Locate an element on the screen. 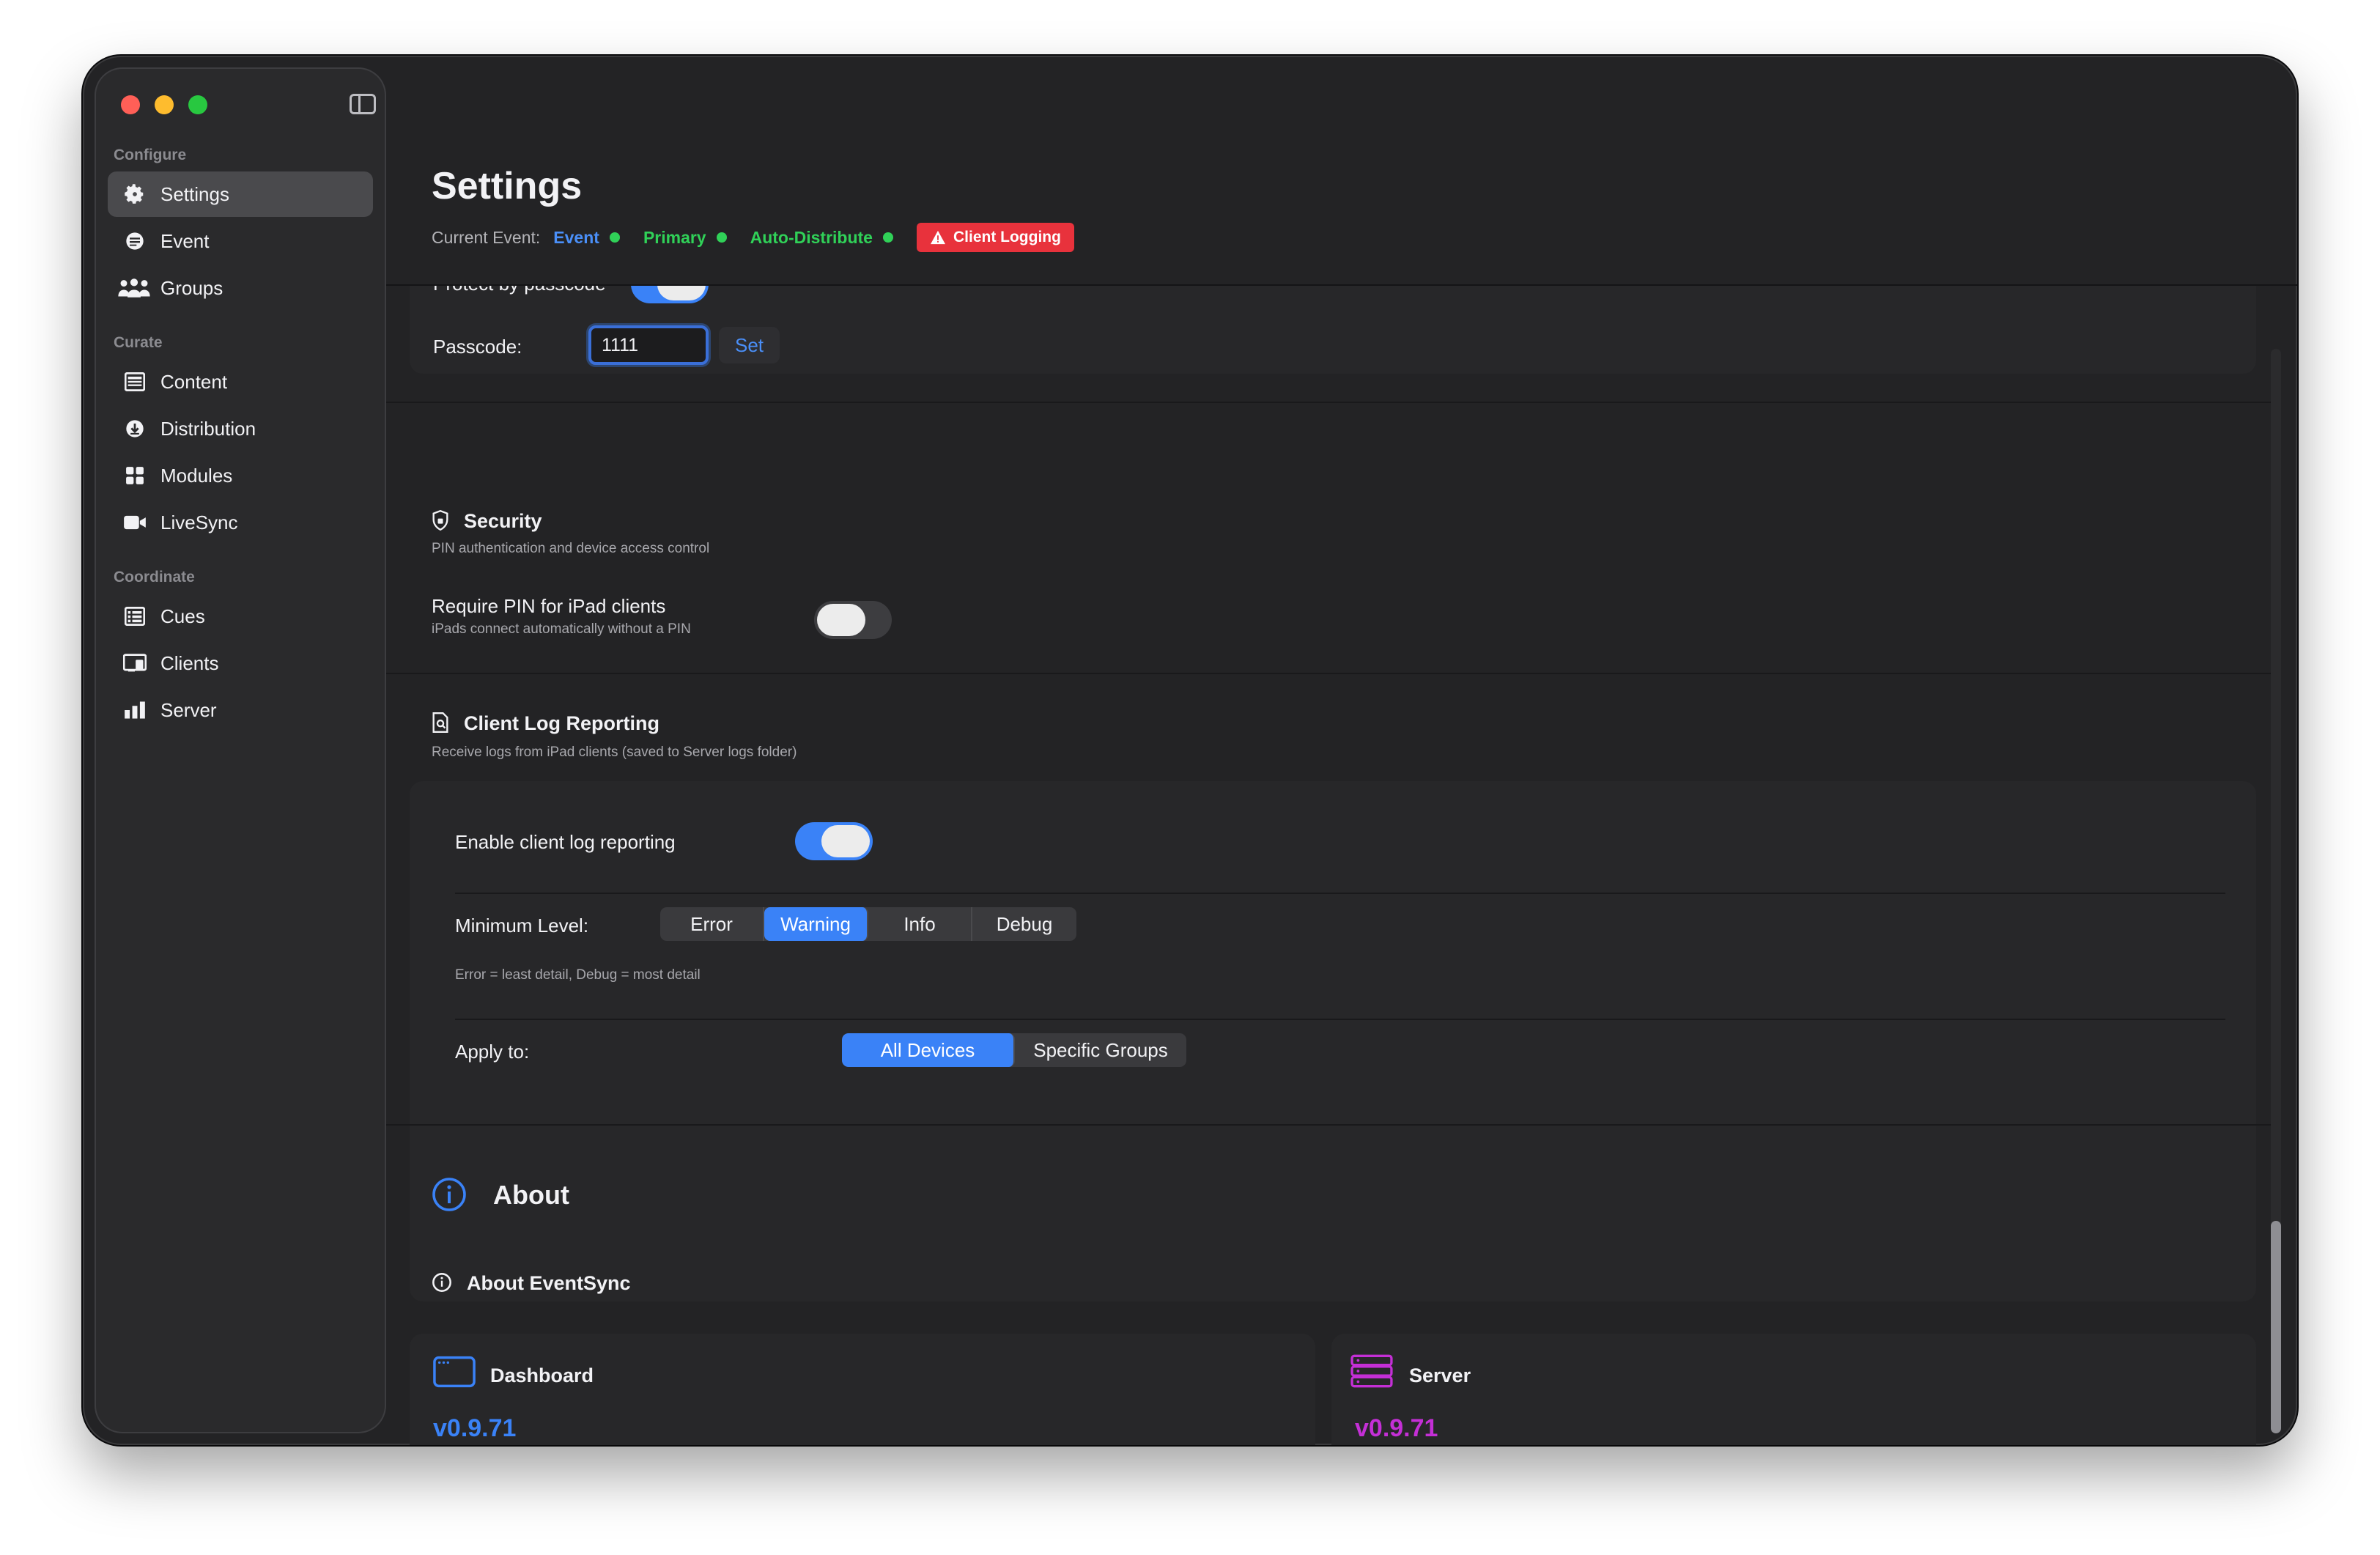 Image resolution: width=2380 pixels, height=1555 pixels. auto-distribute-status: Auto-Distribute is located at coordinates (822, 238).